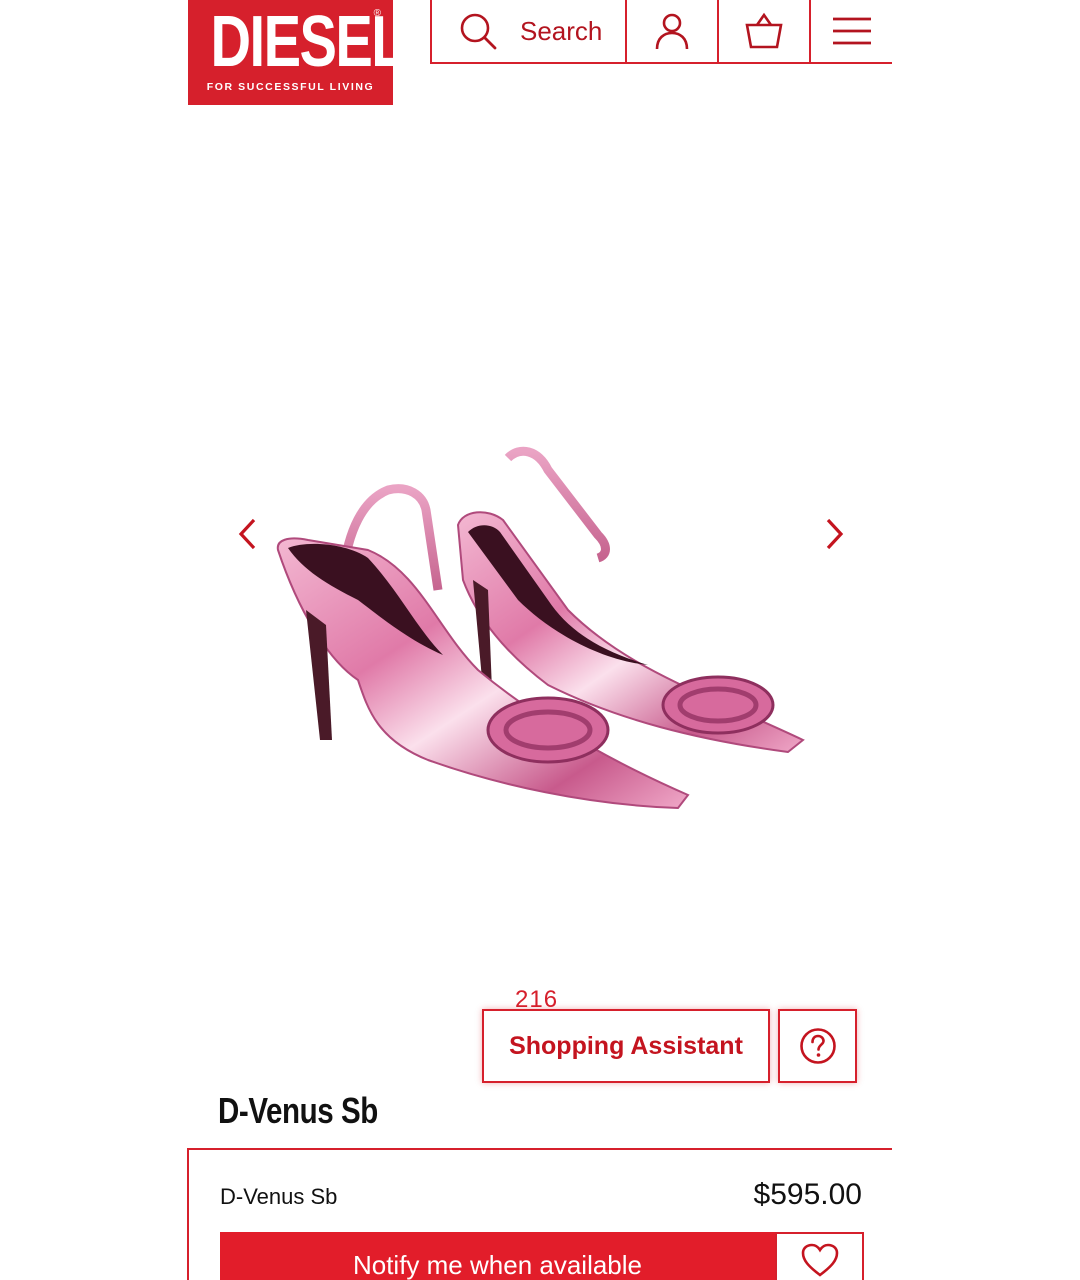  I want to click on search-button: Search, so click(529, 31).